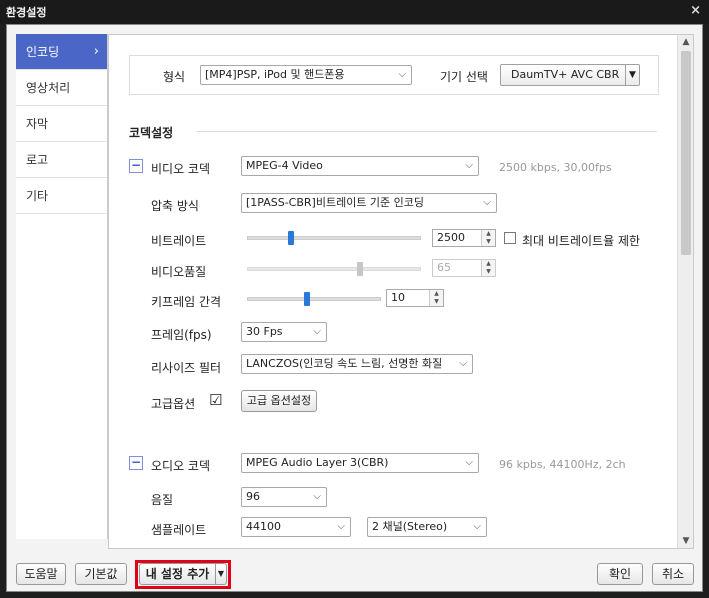 Image resolution: width=709 pixels, height=598 pixels. Describe the element at coordinates (181, 466) in the screenshot. I see `audio-codec-label: 오디오 코덱` at that location.